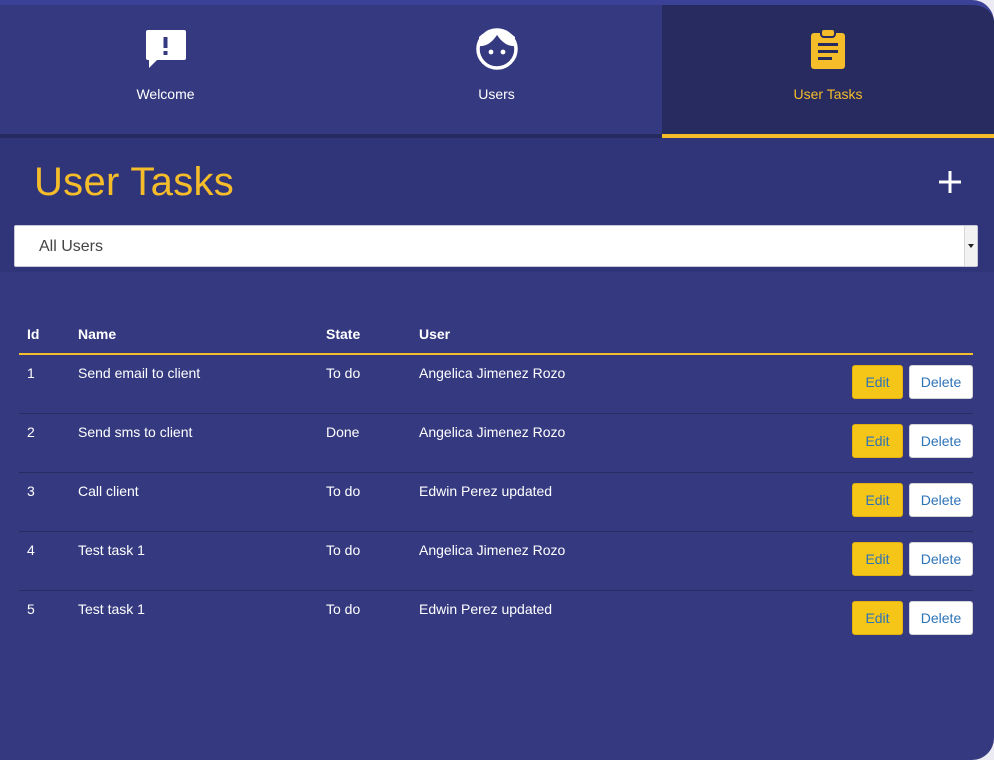 This screenshot has width=994, height=760. I want to click on table-header-row: Id Name State User, so click(496, 334).